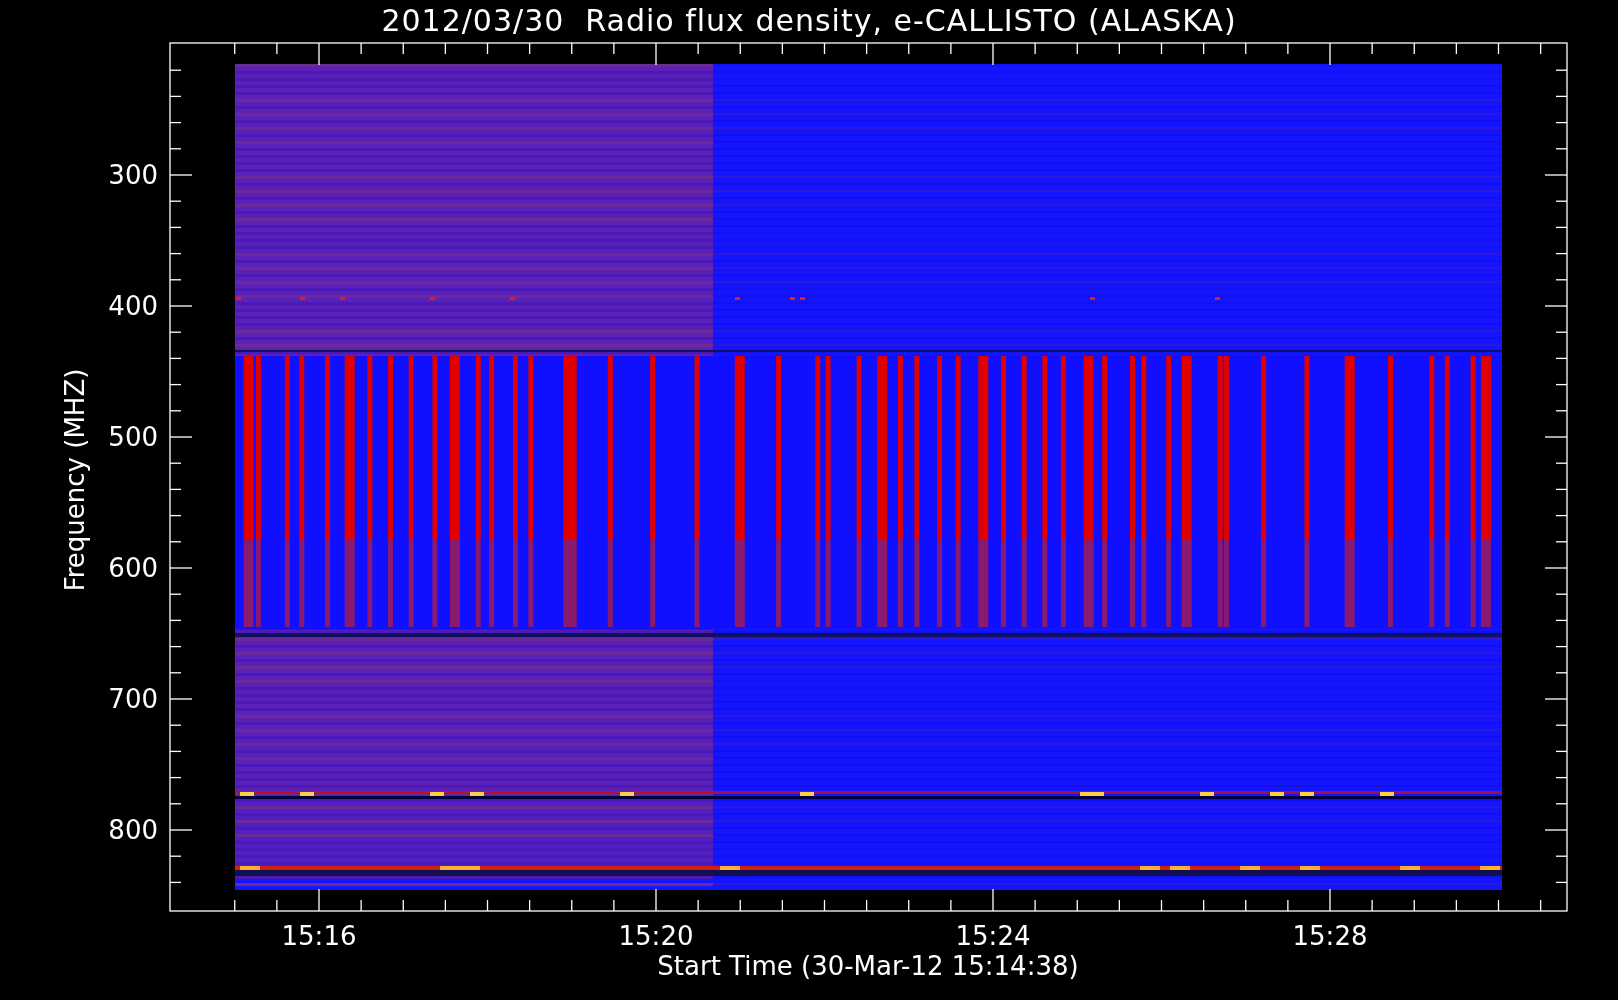  I want to click on y-tick-label: 300, so click(133, 175).